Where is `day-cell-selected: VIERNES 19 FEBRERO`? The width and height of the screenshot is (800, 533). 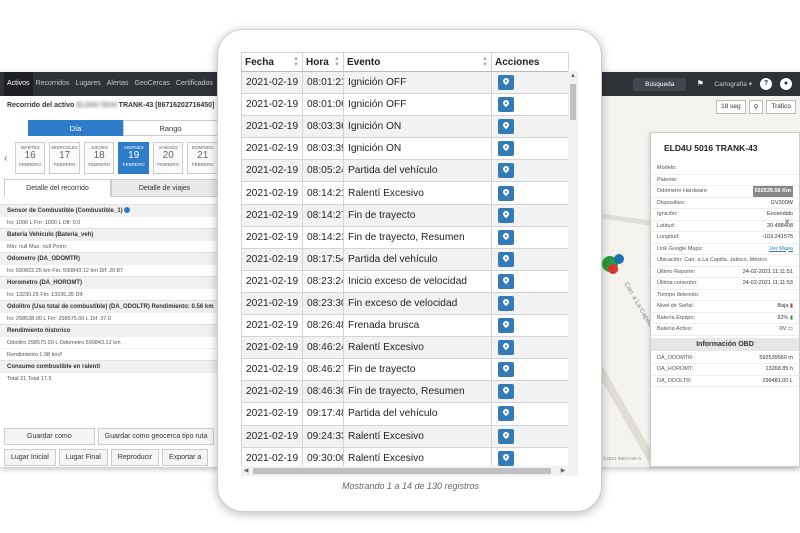 day-cell-selected: VIERNES 19 FEBRERO is located at coordinates (133, 158).